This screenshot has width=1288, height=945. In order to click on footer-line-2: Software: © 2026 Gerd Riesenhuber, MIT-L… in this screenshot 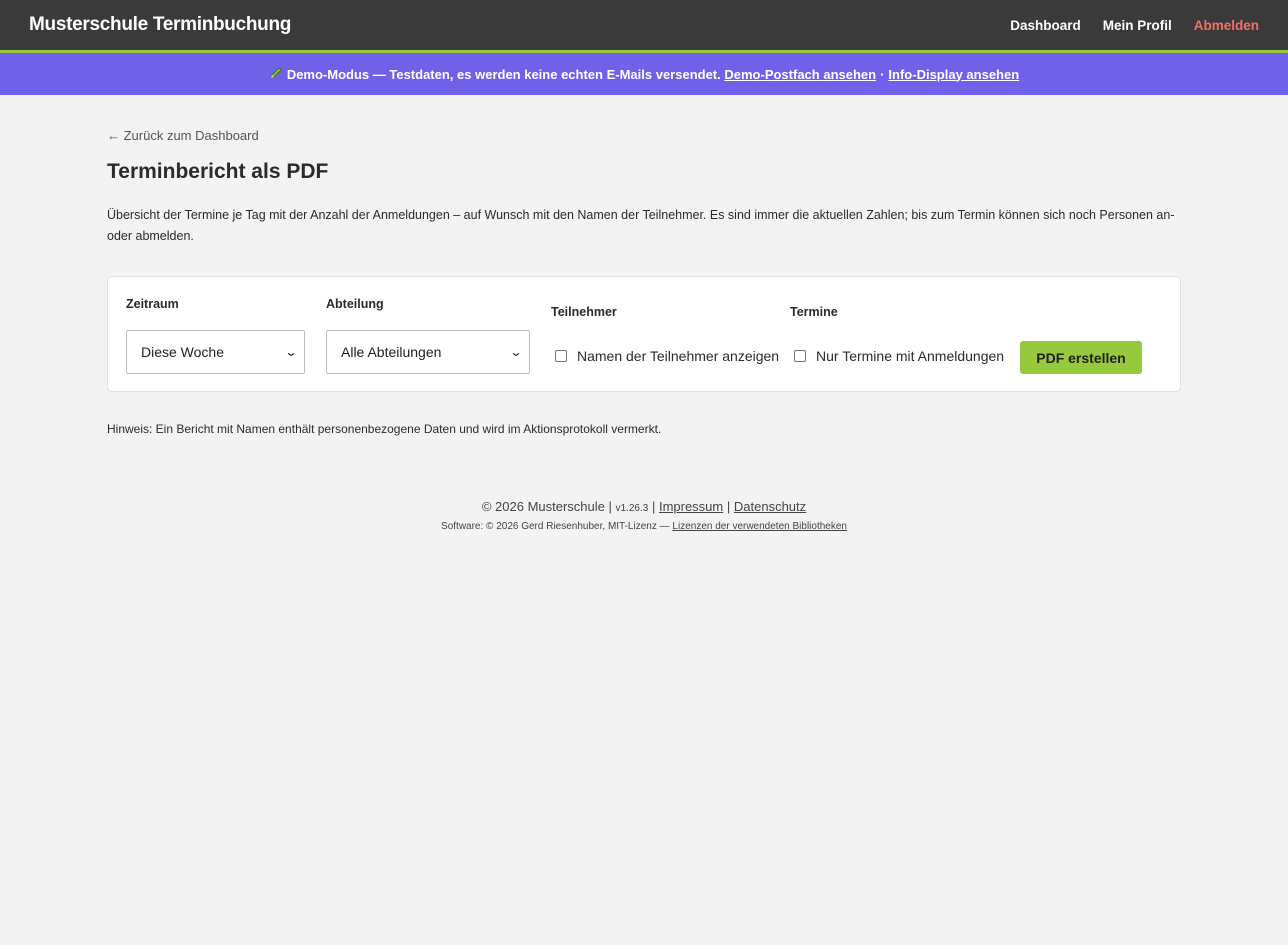, I will do `click(644, 526)`.